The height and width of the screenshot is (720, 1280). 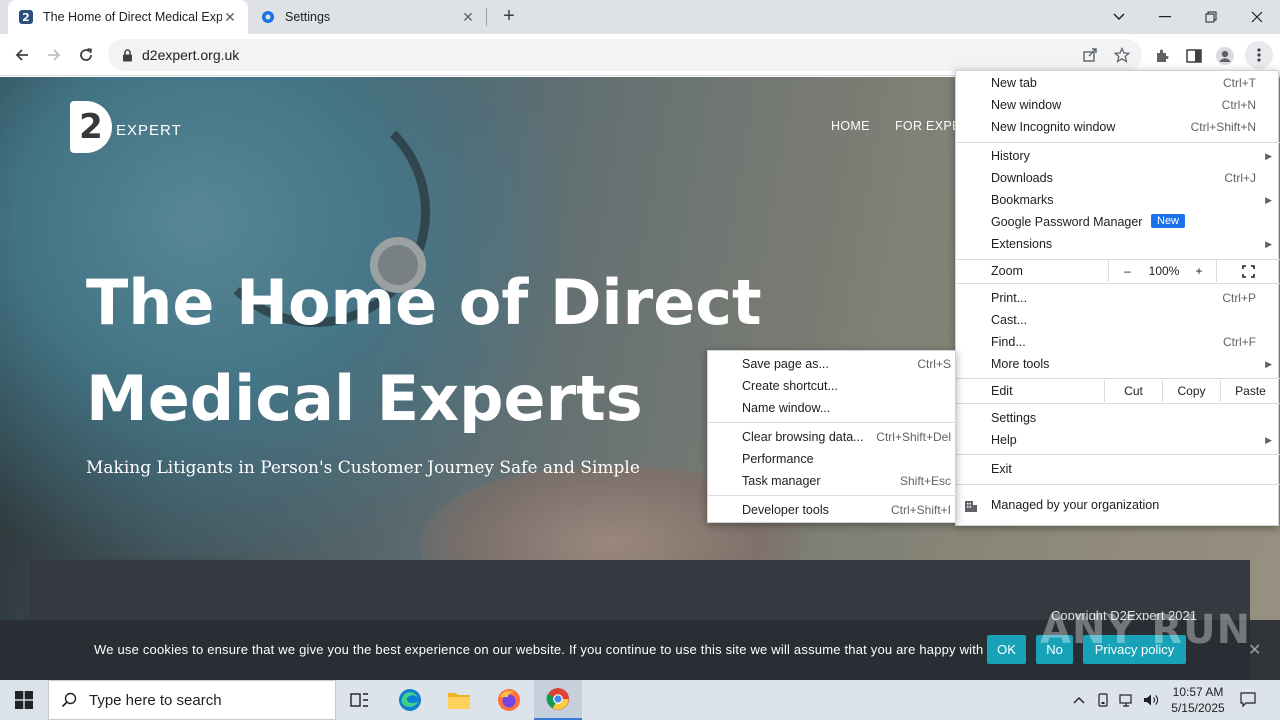 What do you see at coordinates (1118, 105) in the screenshot?
I see `menu-new-window: New window Ctrl+N` at bounding box center [1118, 105].